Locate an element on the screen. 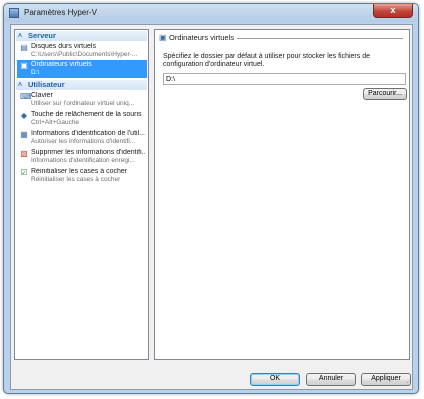 The height and width of the screenshot is (399, 424). heading-divider is located at coordinates (320, 38).